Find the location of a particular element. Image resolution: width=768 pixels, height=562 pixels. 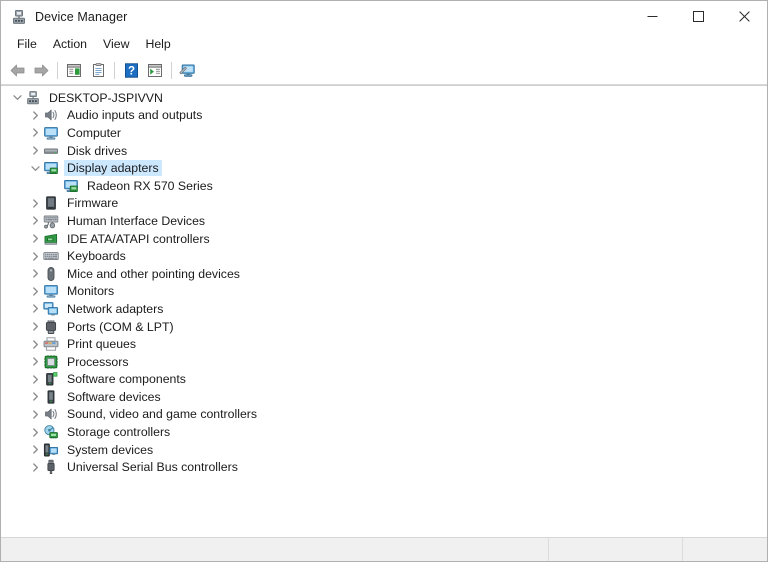

monitor-icon is located at coordinates (51, 133).